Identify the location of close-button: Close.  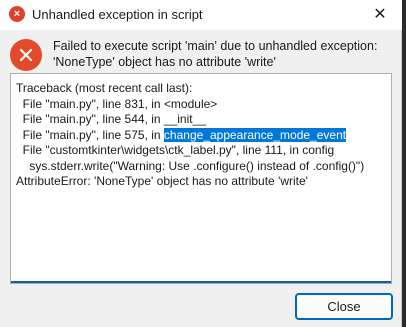
(344, 306).